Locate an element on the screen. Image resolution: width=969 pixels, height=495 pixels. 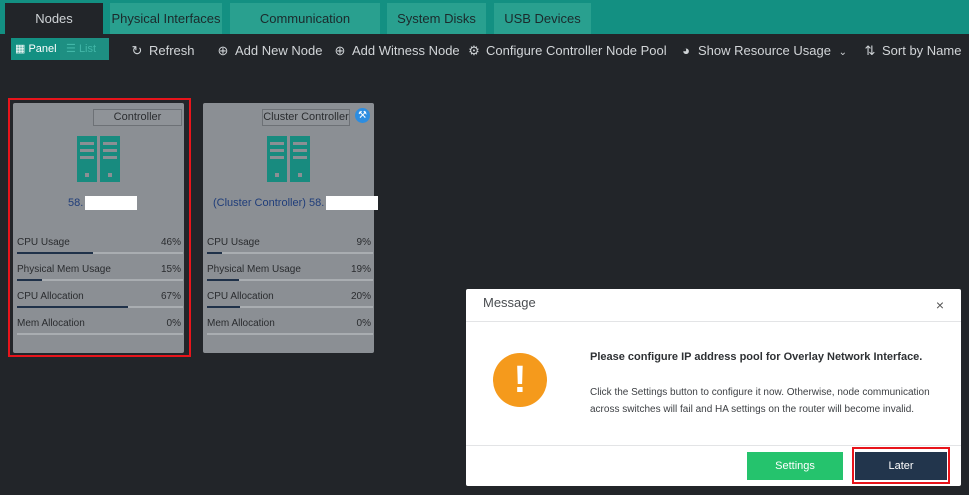
gear-icon: ⚙ is located at coordinates (474, 50).